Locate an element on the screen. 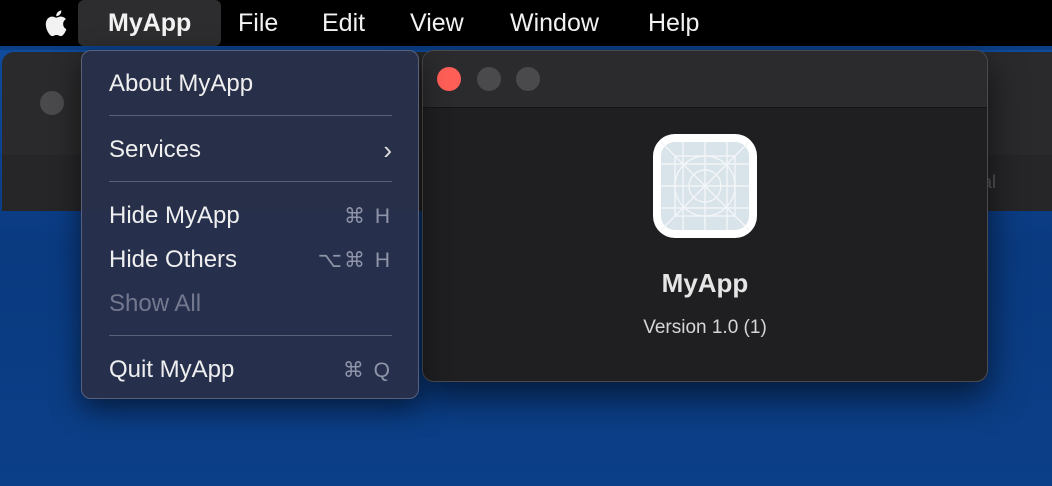 The height and width of the screenshot is (486, 1052). zoom-button is located at coordinates (528, 79).